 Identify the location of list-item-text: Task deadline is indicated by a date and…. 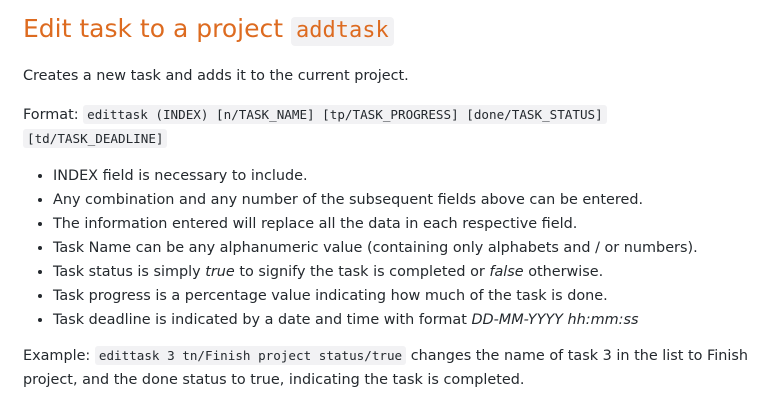
(262, 320).